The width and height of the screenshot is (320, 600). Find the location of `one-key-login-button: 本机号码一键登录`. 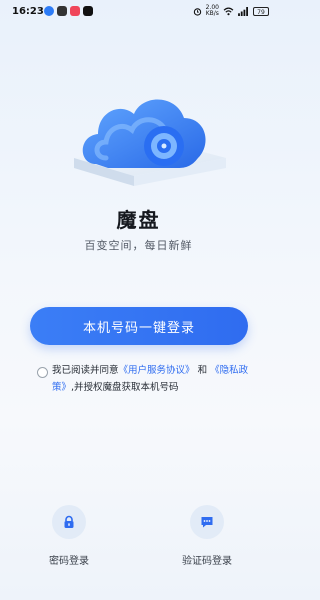

one-key-login-button: 本机号码一键登录 is located at coordinates (139, 326).